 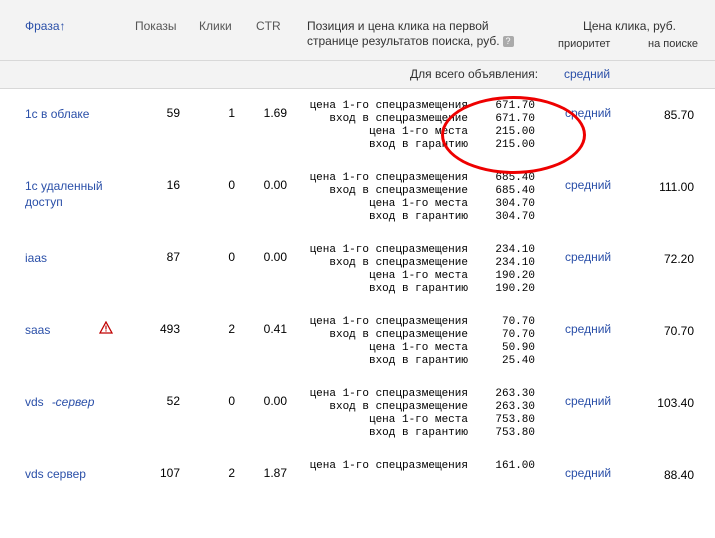 What do you see at coordinates (62, 26) in the screenshot?
I see `sort-arrow-icon: ↑` at bounding box center [62, 26].